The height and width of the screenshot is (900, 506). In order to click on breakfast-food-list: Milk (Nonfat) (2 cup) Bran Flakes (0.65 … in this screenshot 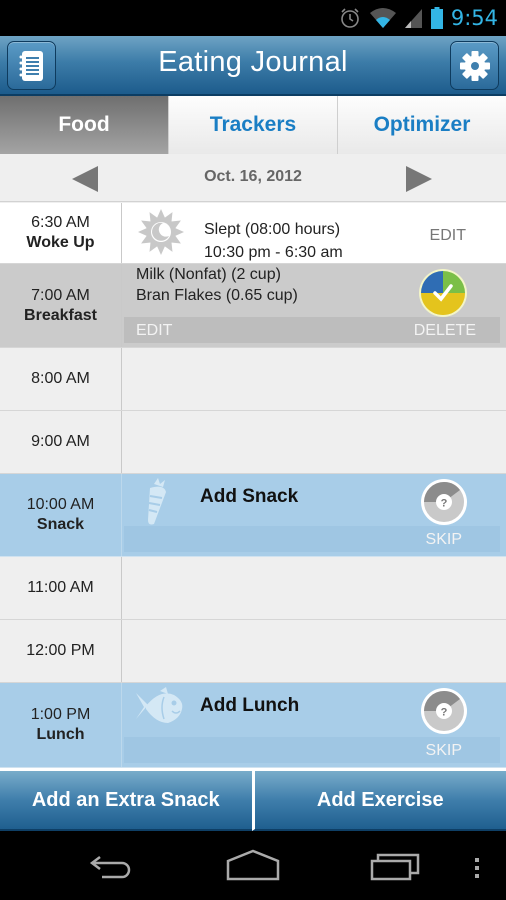, I will do `click(217, 285)`.